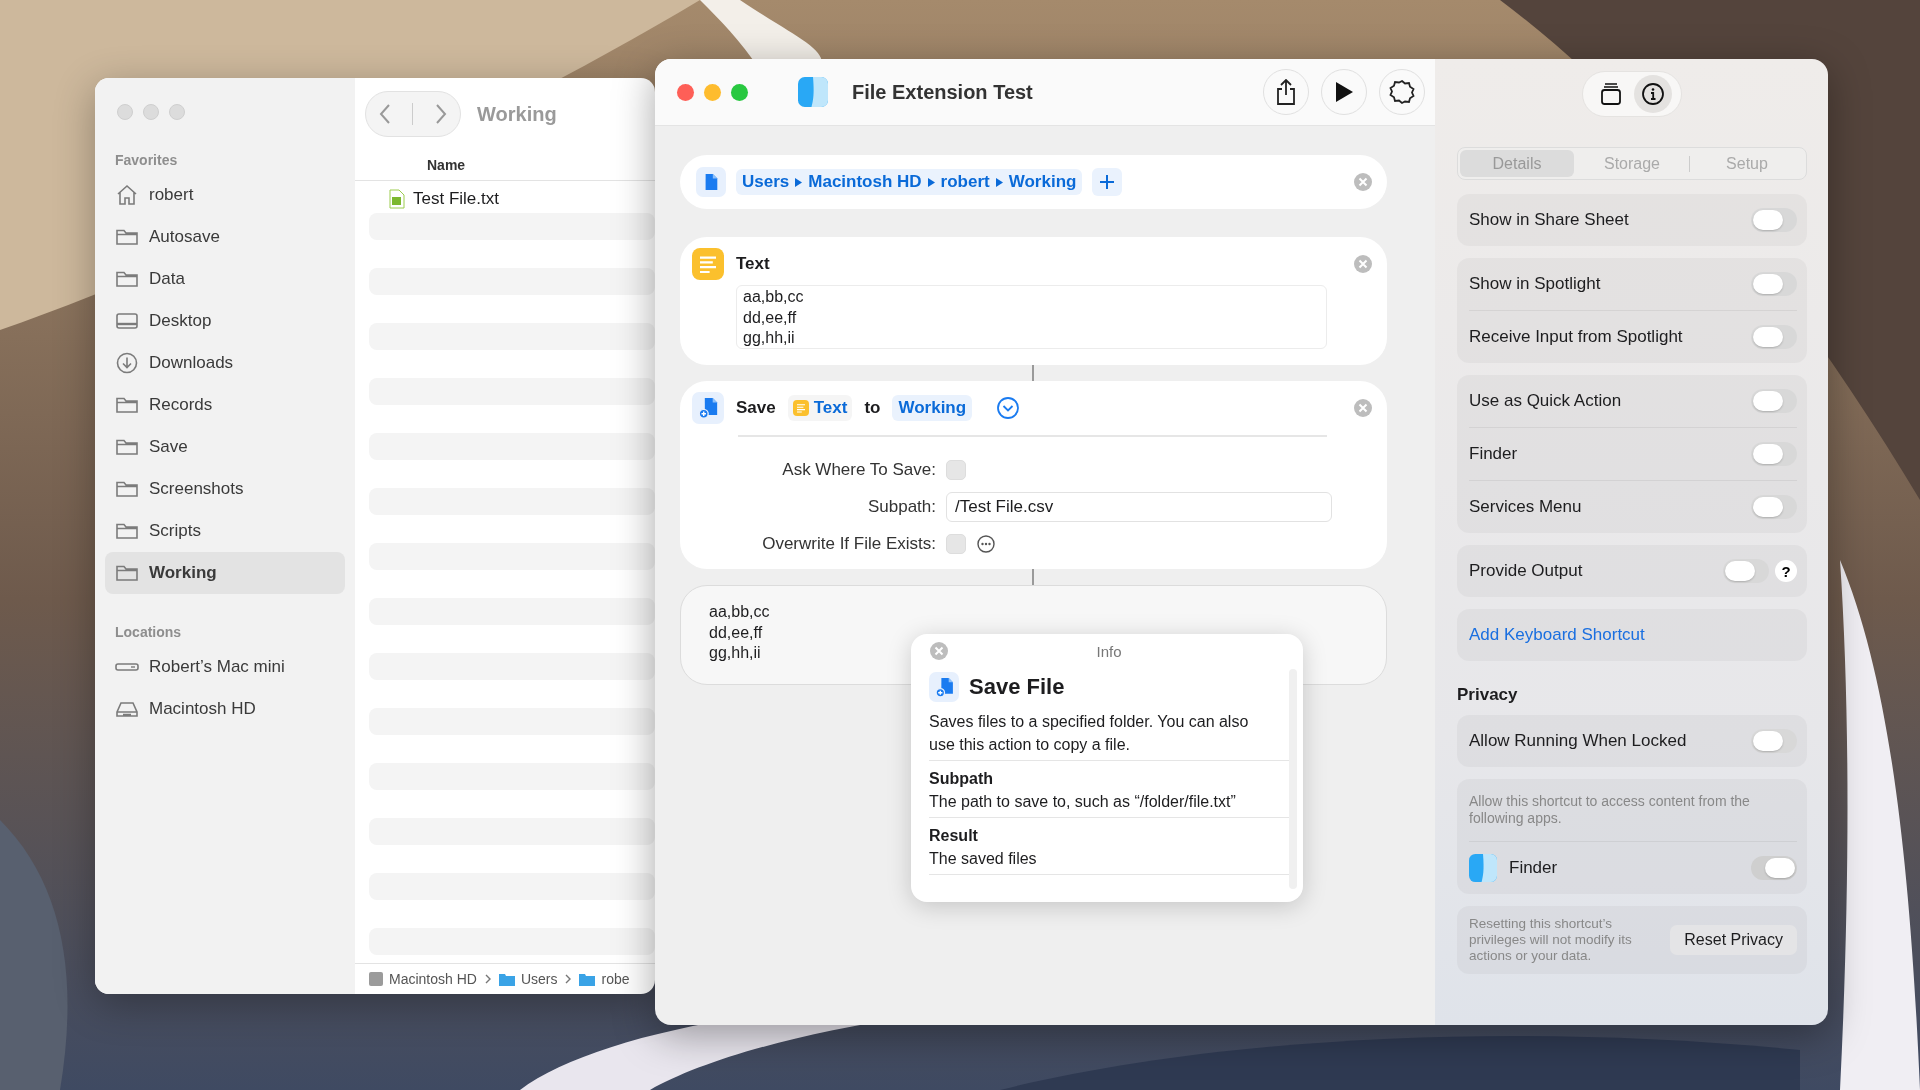 The height and width of the screenshot is (1090, 1920). I want to click on download-icon, so click(127, 363).